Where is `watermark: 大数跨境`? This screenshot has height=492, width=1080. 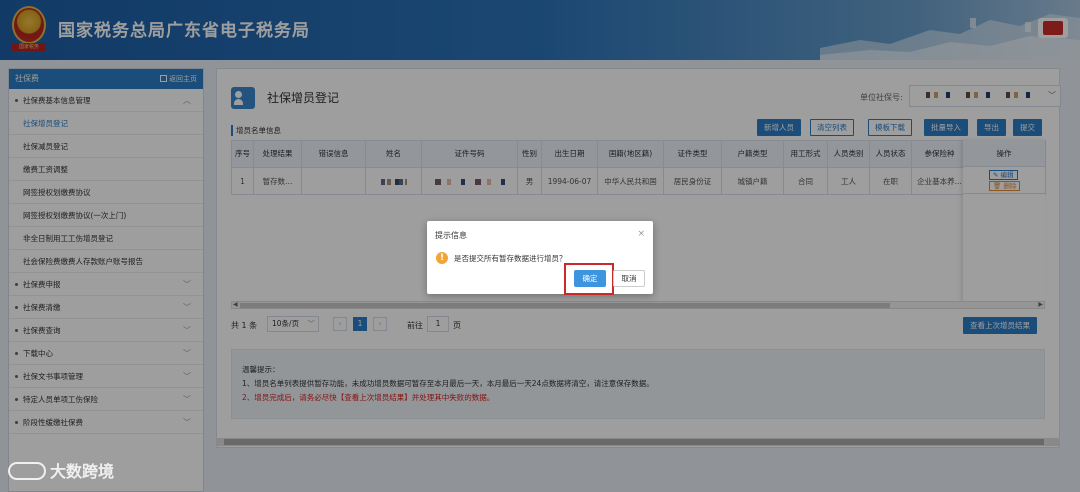 watermark: 大数跨境 is located at coordinates (61, 470).